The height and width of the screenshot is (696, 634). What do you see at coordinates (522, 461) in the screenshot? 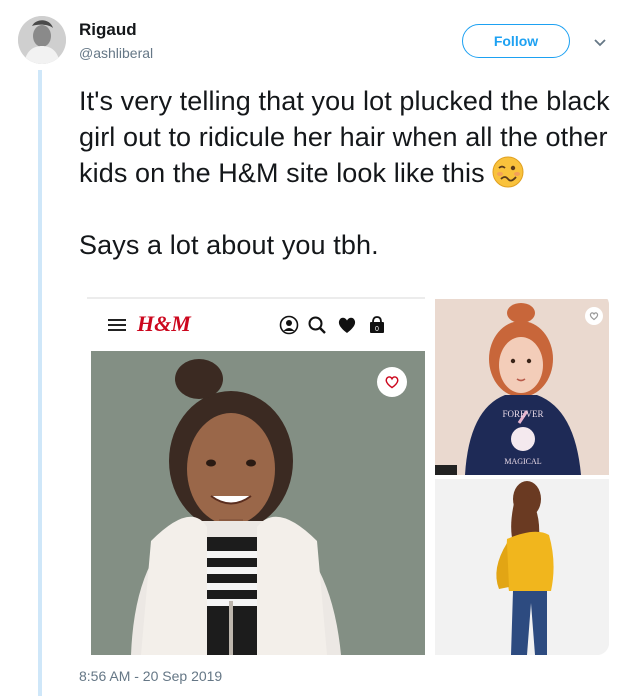
I see `shirt-text-bottom: MAGICAL` at bounding box center [522, 461].